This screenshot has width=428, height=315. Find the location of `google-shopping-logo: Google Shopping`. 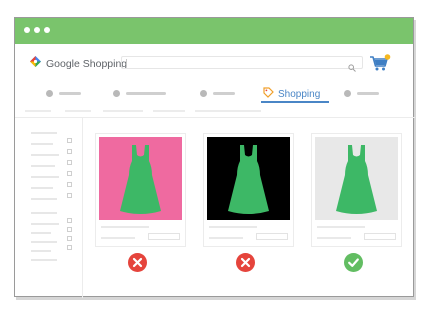

google-shopping-logo: Google Shopping is located at coordinates (78, 64).